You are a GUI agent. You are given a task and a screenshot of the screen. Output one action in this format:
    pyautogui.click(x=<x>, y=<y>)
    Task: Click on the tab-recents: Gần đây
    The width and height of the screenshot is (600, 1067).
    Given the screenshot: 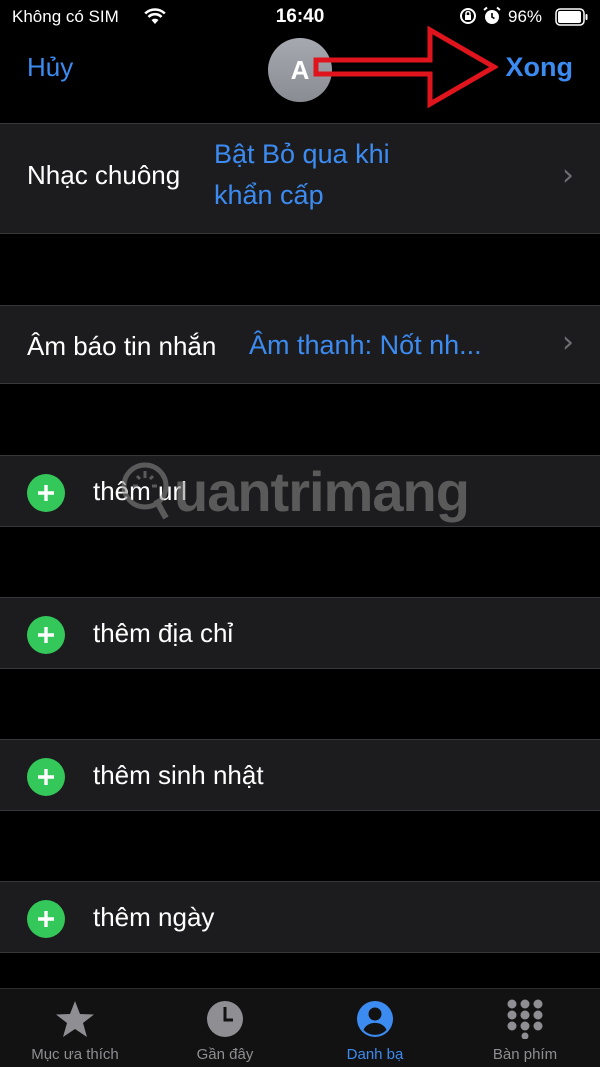 What is the action you would take?
    pyautogui.click(x=225, y=1028)
    